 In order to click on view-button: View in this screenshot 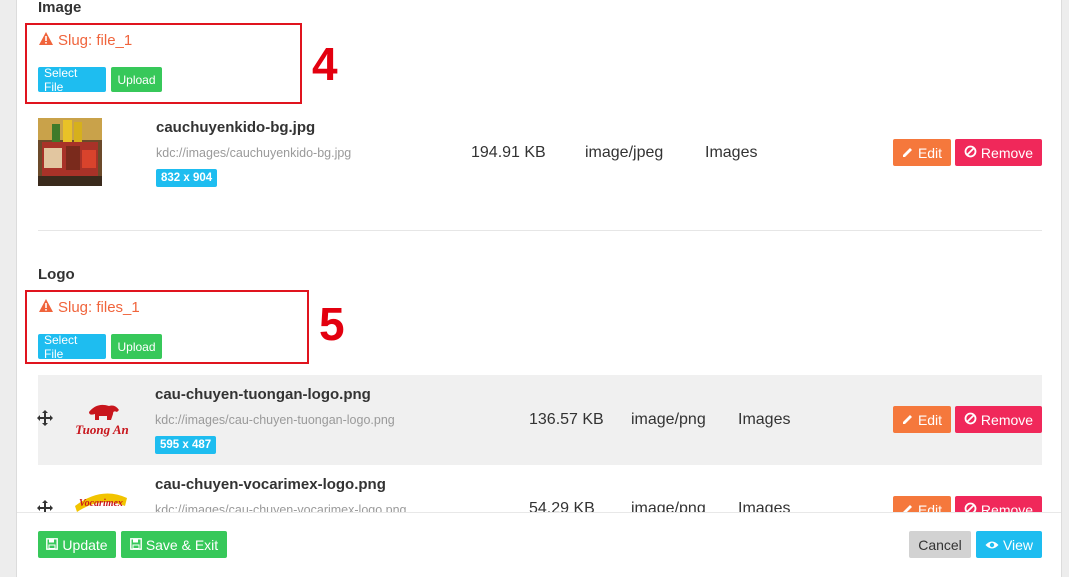, I will do `click(1009, 544)`.